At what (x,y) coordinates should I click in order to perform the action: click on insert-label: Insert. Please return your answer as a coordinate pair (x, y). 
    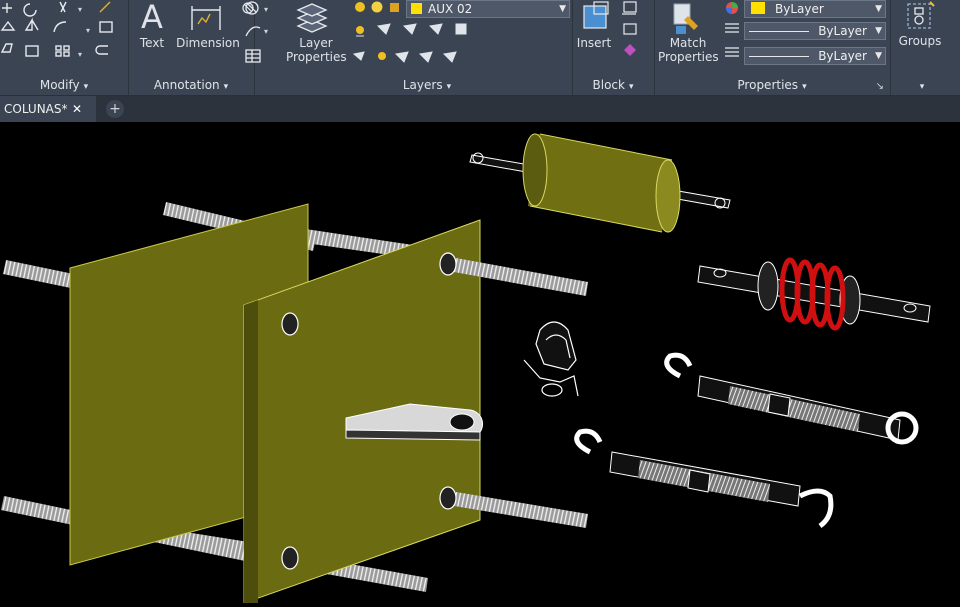
    Looking at the image, I should click on (594, 43).